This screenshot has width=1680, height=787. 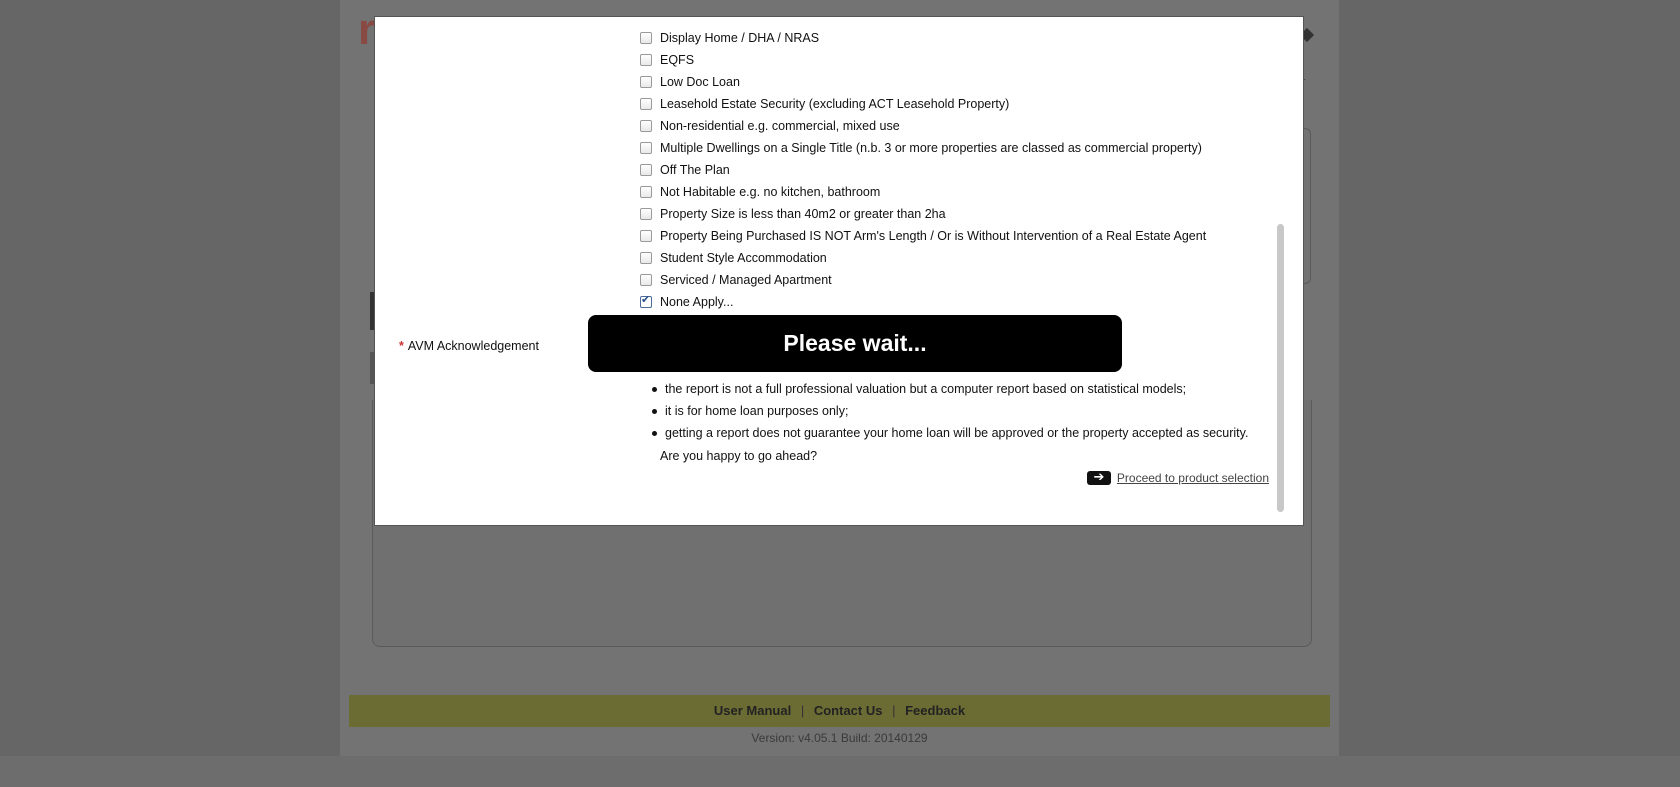 I want to click on footer-link-user-manual: User Manual, so click(x=752, y=710).